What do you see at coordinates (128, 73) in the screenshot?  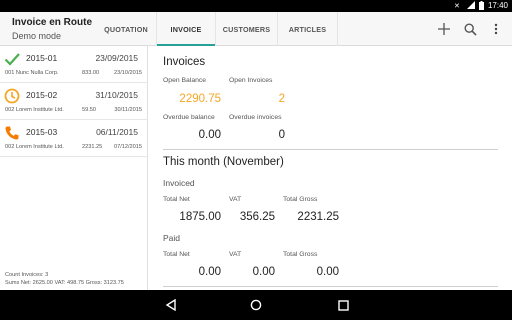 I see `invoice-due-date: 23/10/2015` at bounding box center [128, 73].